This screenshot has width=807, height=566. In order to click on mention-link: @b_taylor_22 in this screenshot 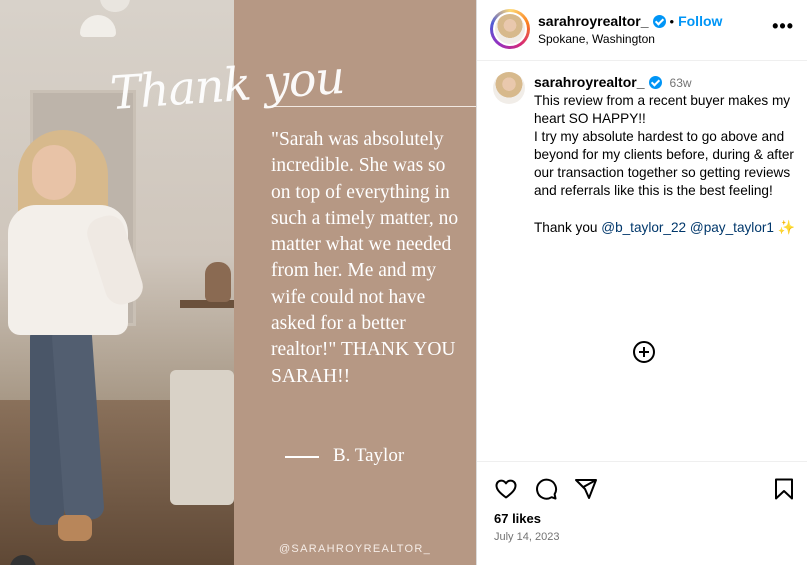, I will do `click(643, 227)`.